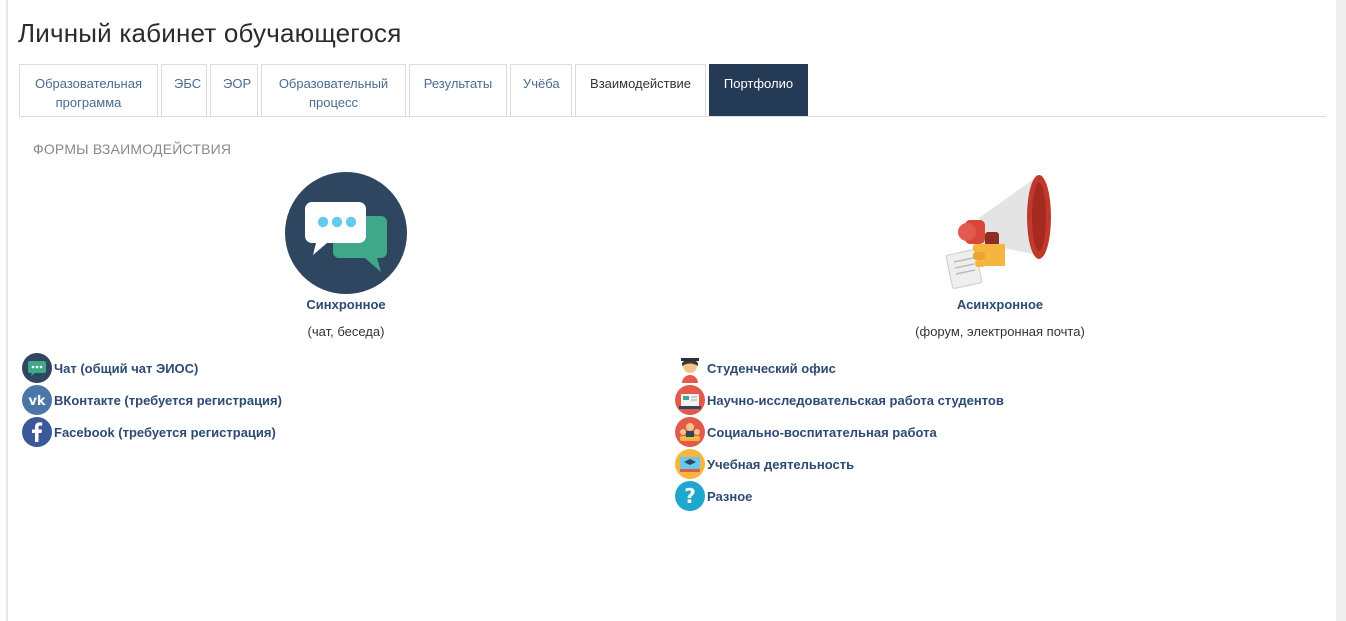 This screenshot has width=1346, height=621. Describe the element at coordinates (690, 400) in the screenshot. I see `research-icon` at that location.